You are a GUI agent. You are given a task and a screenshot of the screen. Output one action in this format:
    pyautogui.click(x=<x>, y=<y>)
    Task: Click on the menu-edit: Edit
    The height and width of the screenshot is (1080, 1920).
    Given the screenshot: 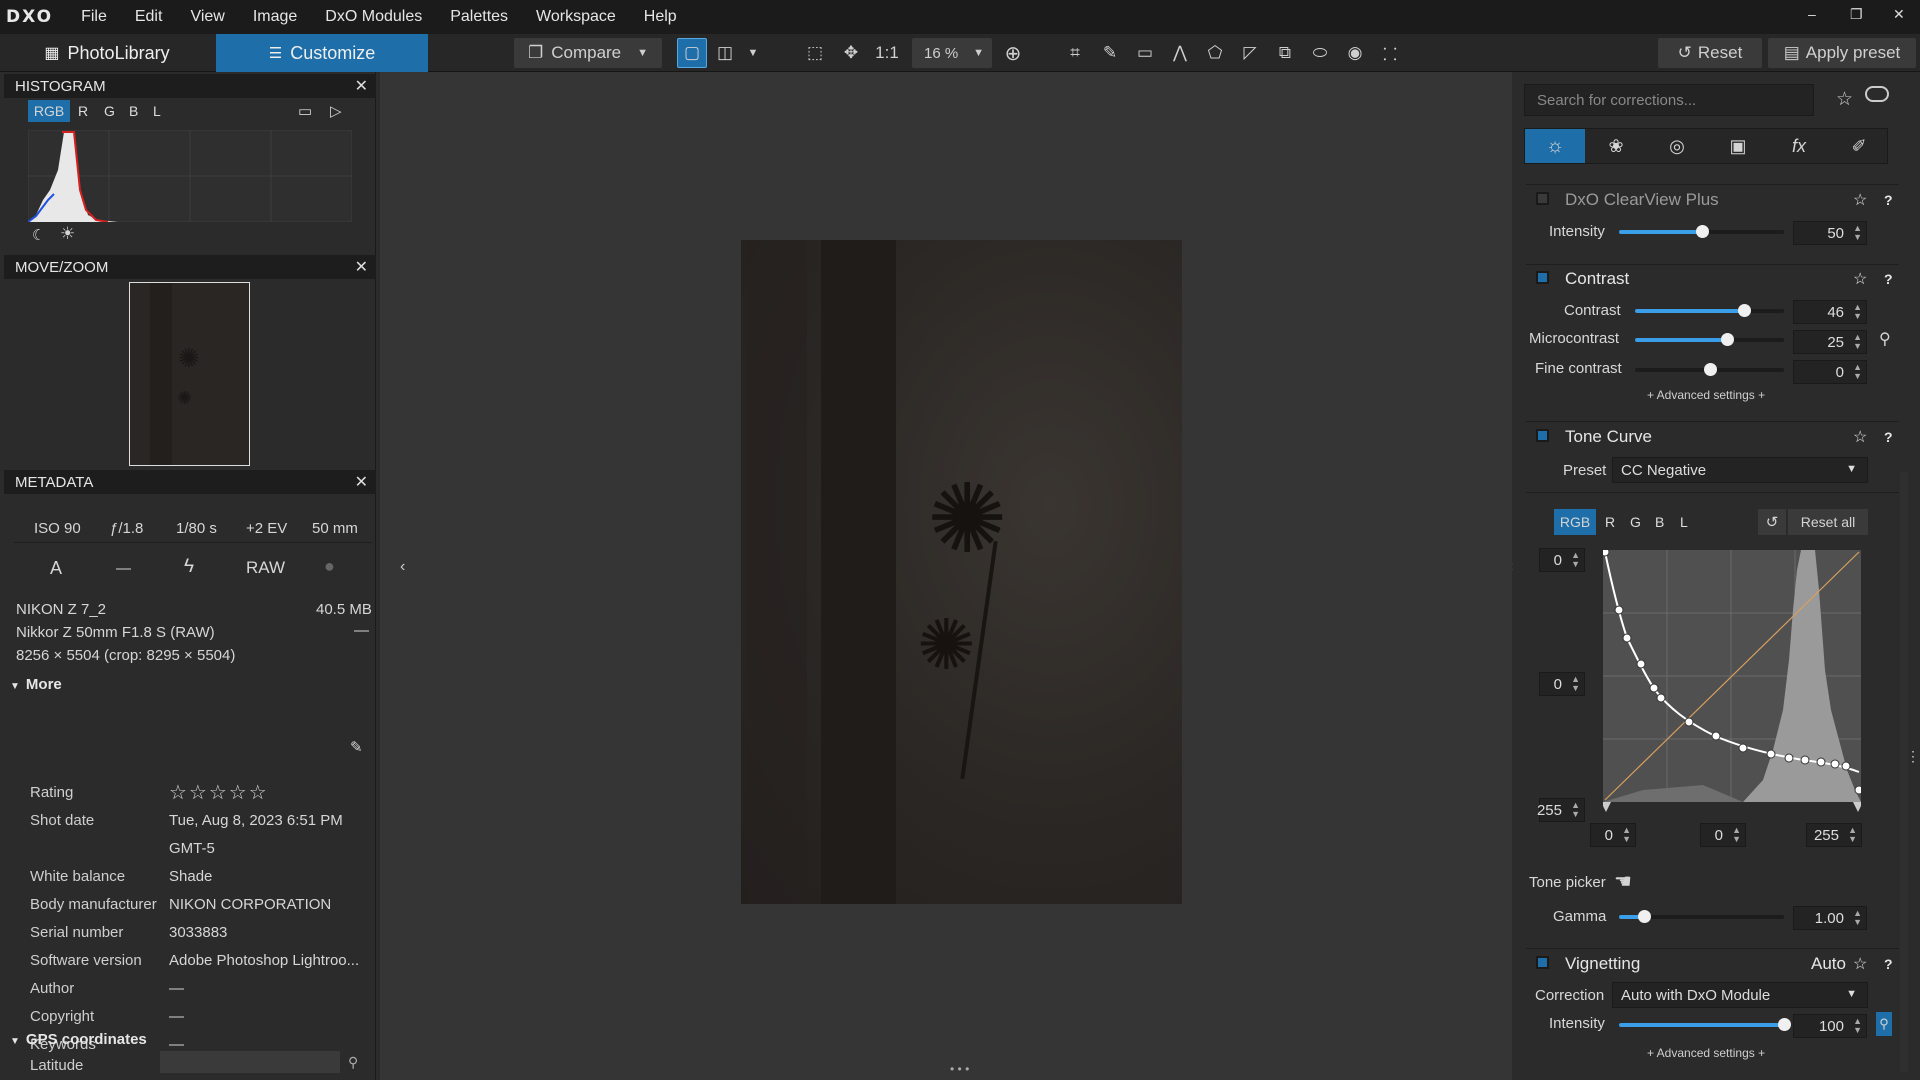 What is the action you would take?
    pyautogui.click(x=149, y=17)
    